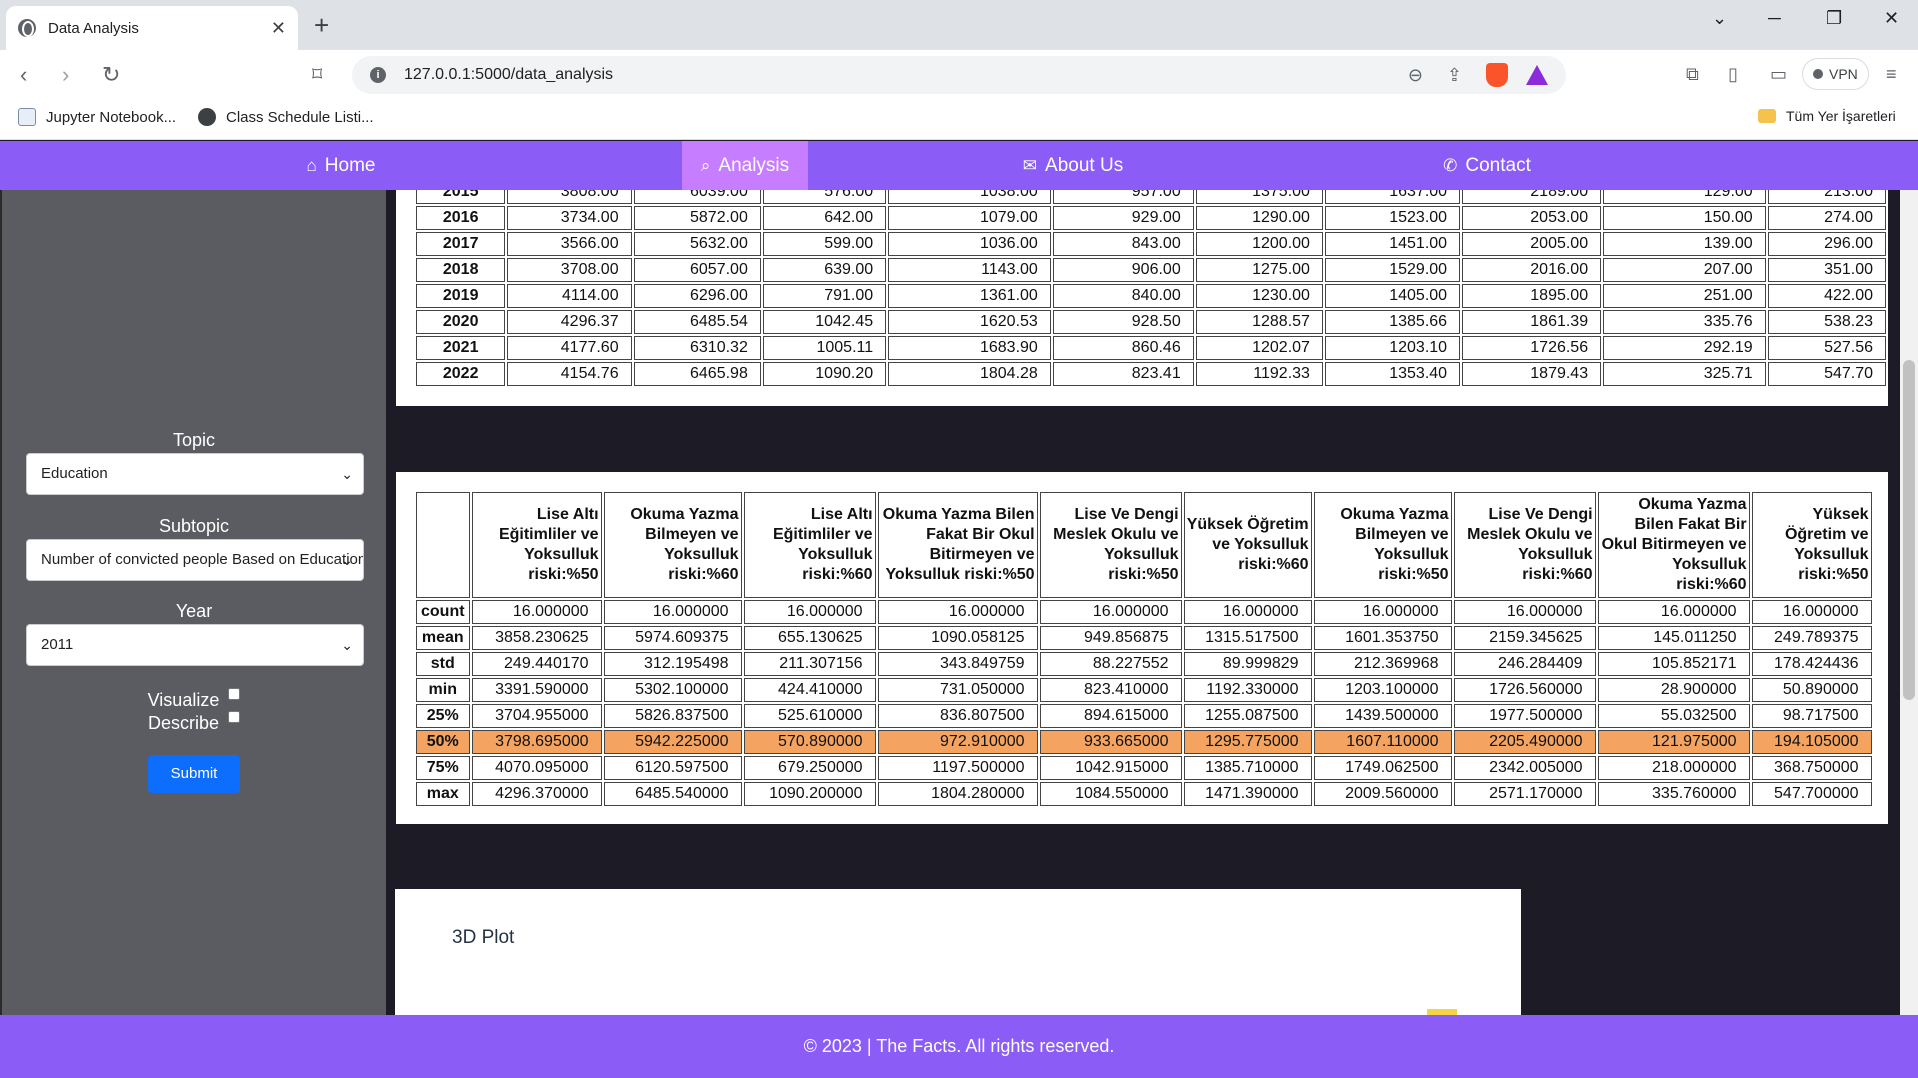  What do you see at coordinates (461, 348) in the screenshot?
I see `row-index-cell: 2021` at bounding box center [461, 348].